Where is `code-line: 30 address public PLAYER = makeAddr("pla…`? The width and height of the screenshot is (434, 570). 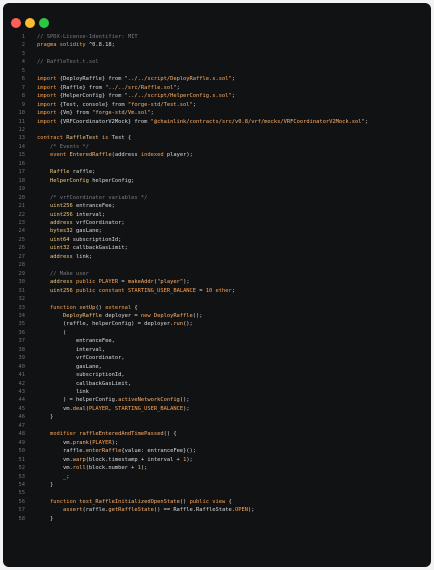 code-line: 30 address public PLAYER = makeAddr("pla… is located at coordinates (219, 282).